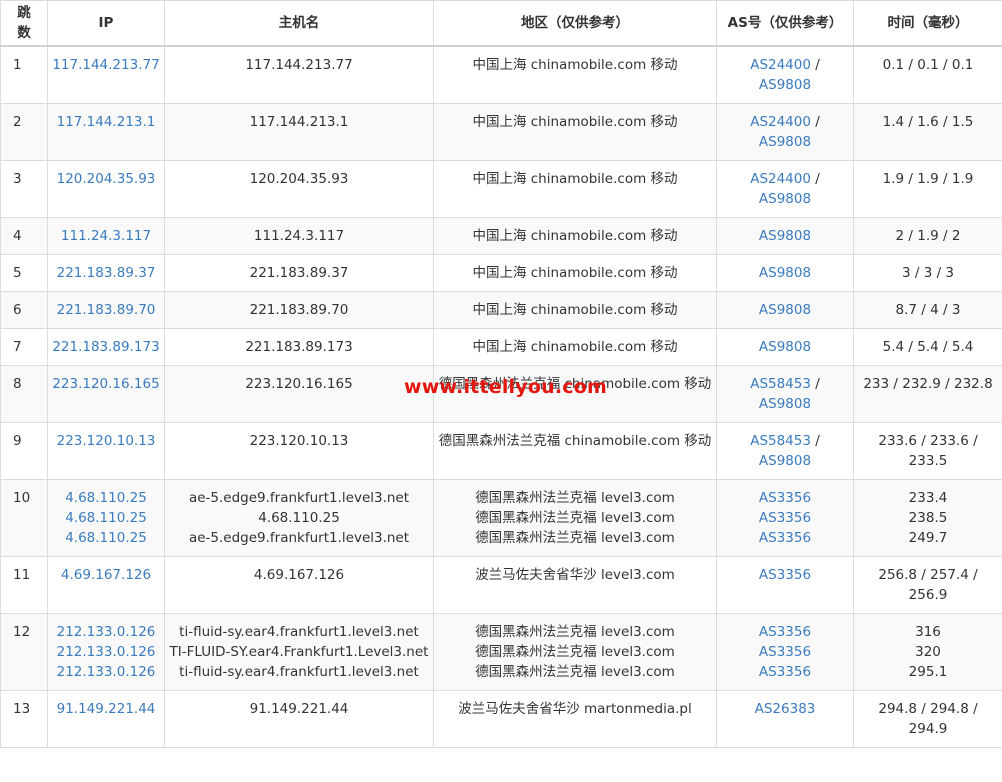 This screenshot has height=782, width=1002. What do you see at coordinates (299, 23) in the screenshot?
I see `header-hostname: 主机名` at bounding box center [299, 23].